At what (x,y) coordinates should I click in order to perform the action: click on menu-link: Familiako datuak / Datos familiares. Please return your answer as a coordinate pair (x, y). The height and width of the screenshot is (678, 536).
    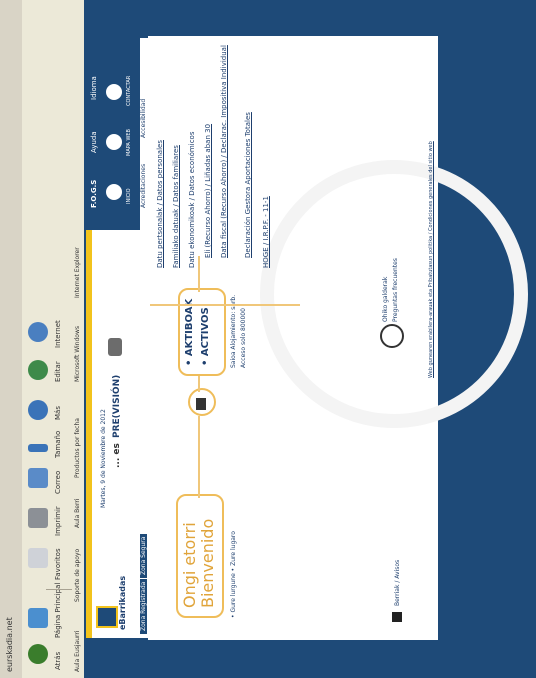
    Looking at the image, I should click on (176, 206).